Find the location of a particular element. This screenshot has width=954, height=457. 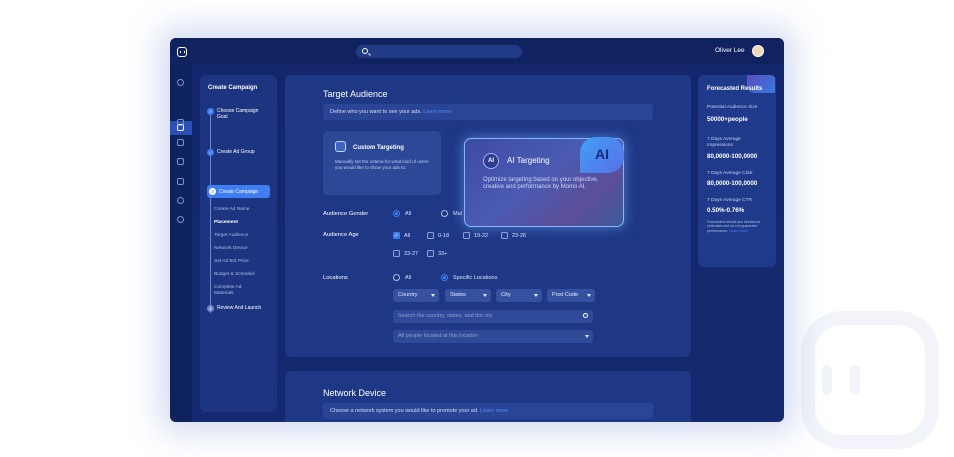

substep-budget-schedule: Budget & Schedule is located at coordinates (234, 275).